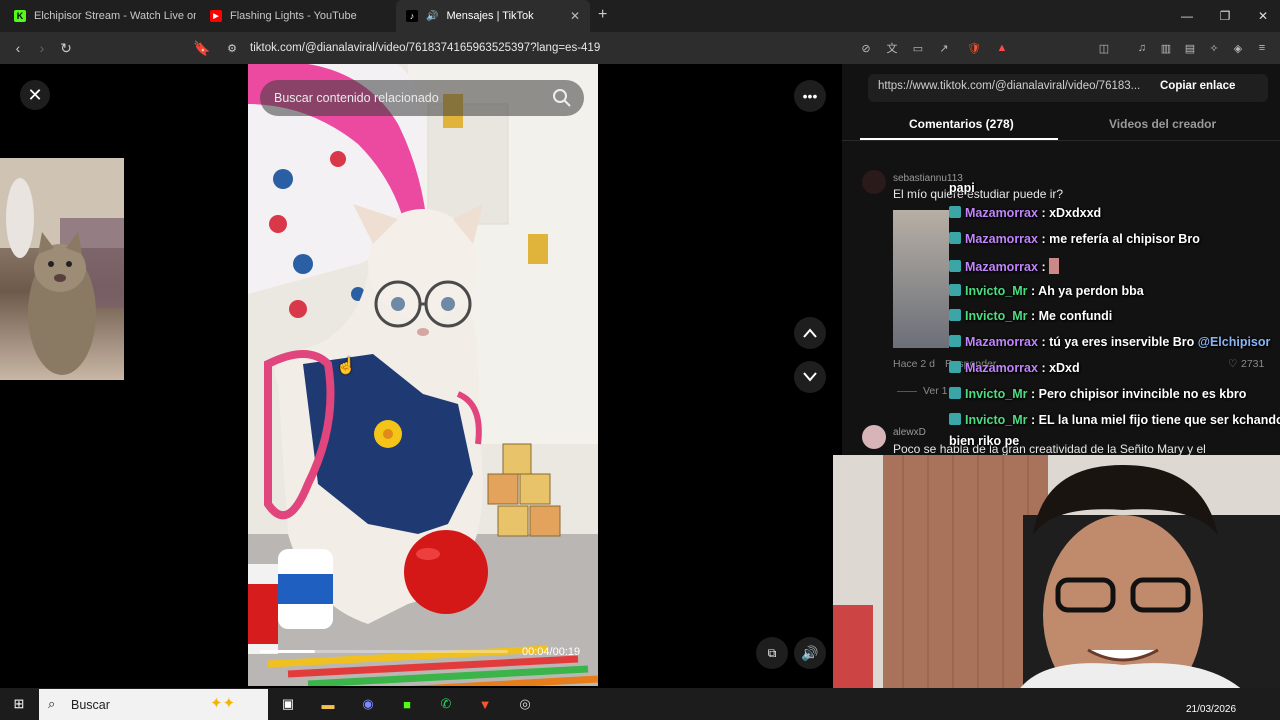 The width and height of the screenshot is (1280, 720). What do you see at coordinates (1118, 342) in the screenshot?
I see `chat-text: : tú ya eres inservible Bro` at bounding box center [1118, 342].